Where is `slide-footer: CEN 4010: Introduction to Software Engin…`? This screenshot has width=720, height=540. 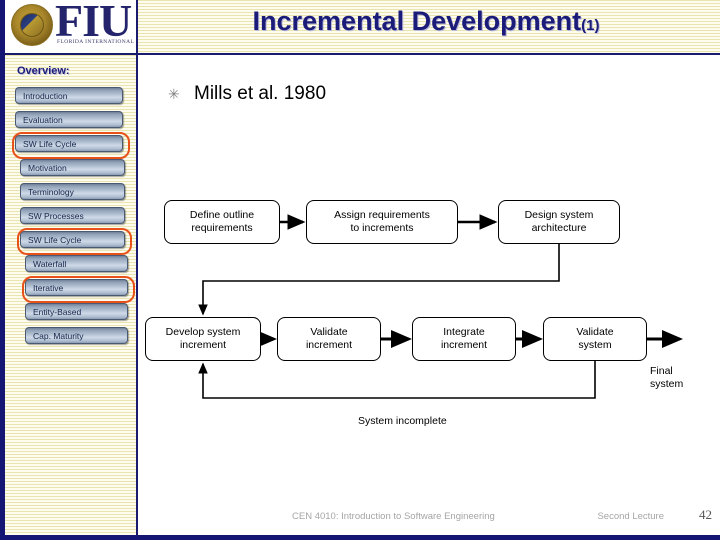 slide-footer: CEN 4010: Introduction to Software Engin… is located at coordinates (497, 519).